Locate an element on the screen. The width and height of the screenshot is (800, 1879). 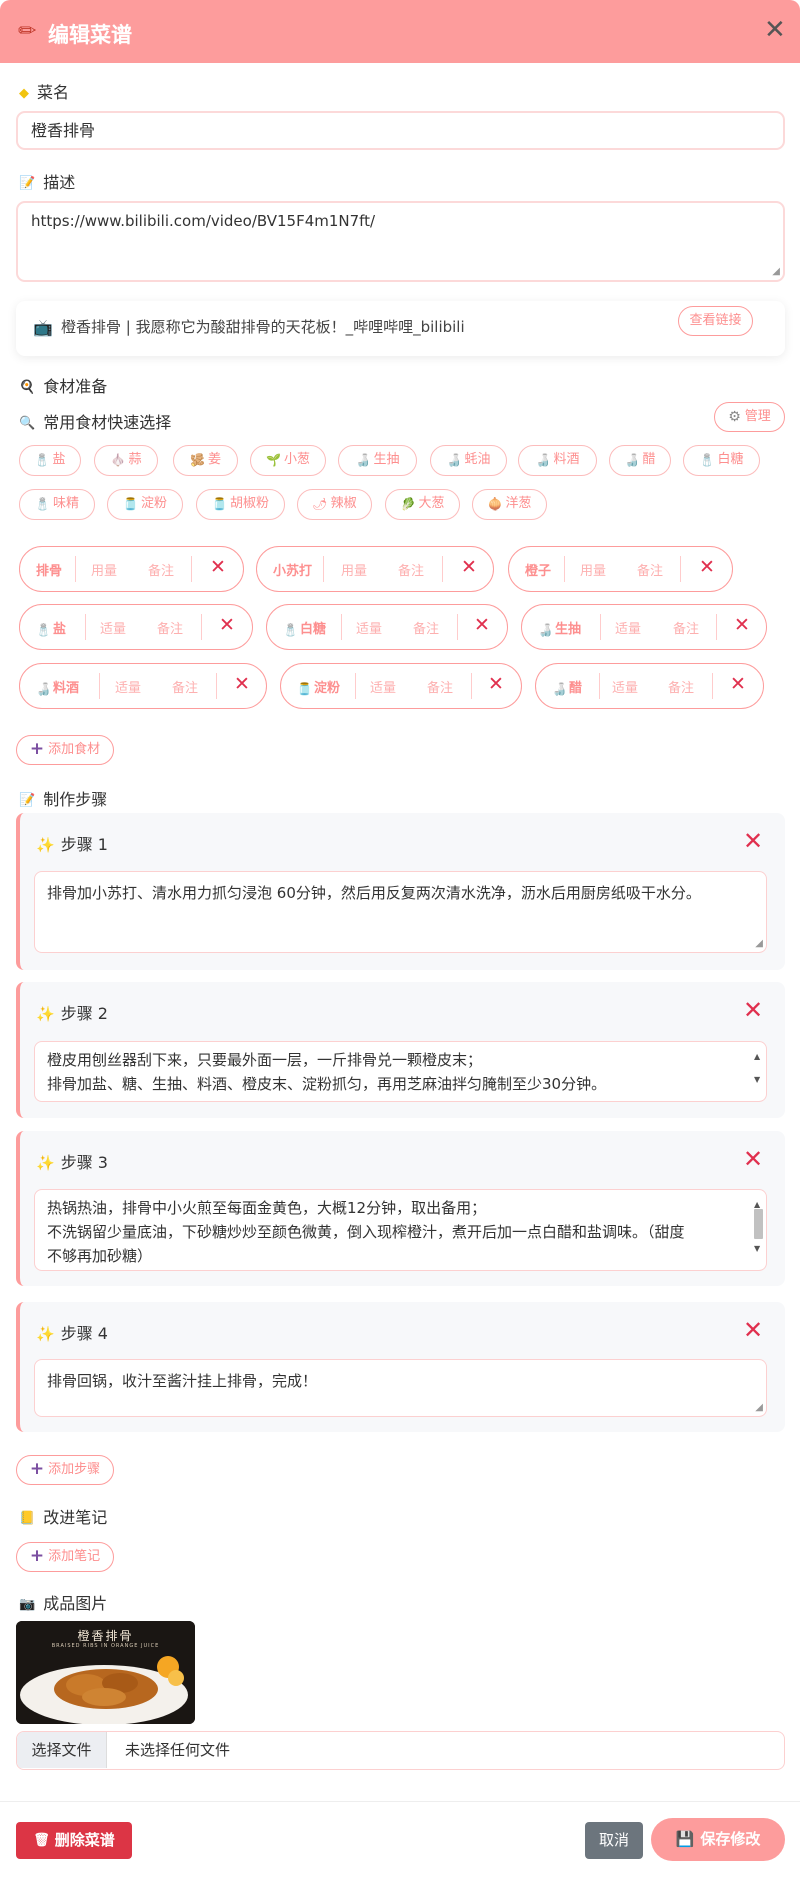
quick-chip-vinegar: 🍶 醋 is located at coordinates (640, 460).